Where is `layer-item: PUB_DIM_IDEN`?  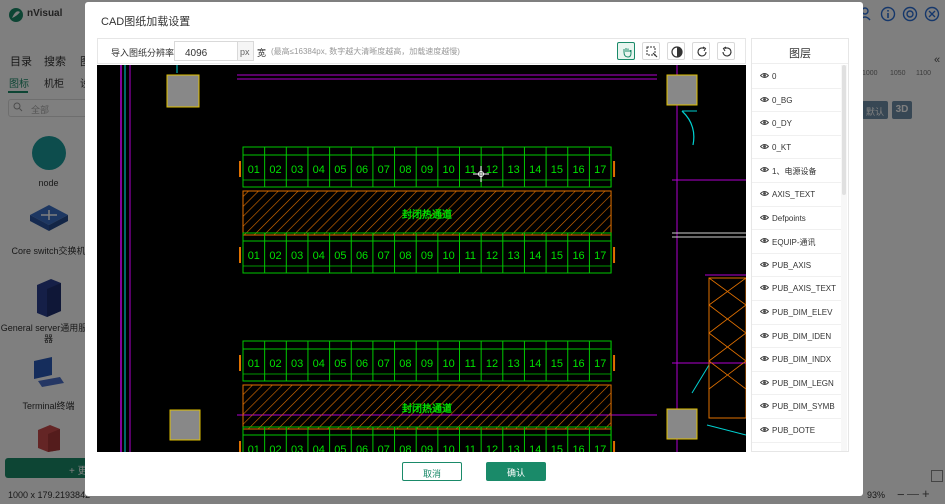
layer-item: PUB_DIM_IDEN is located at coordinates (796, 337).